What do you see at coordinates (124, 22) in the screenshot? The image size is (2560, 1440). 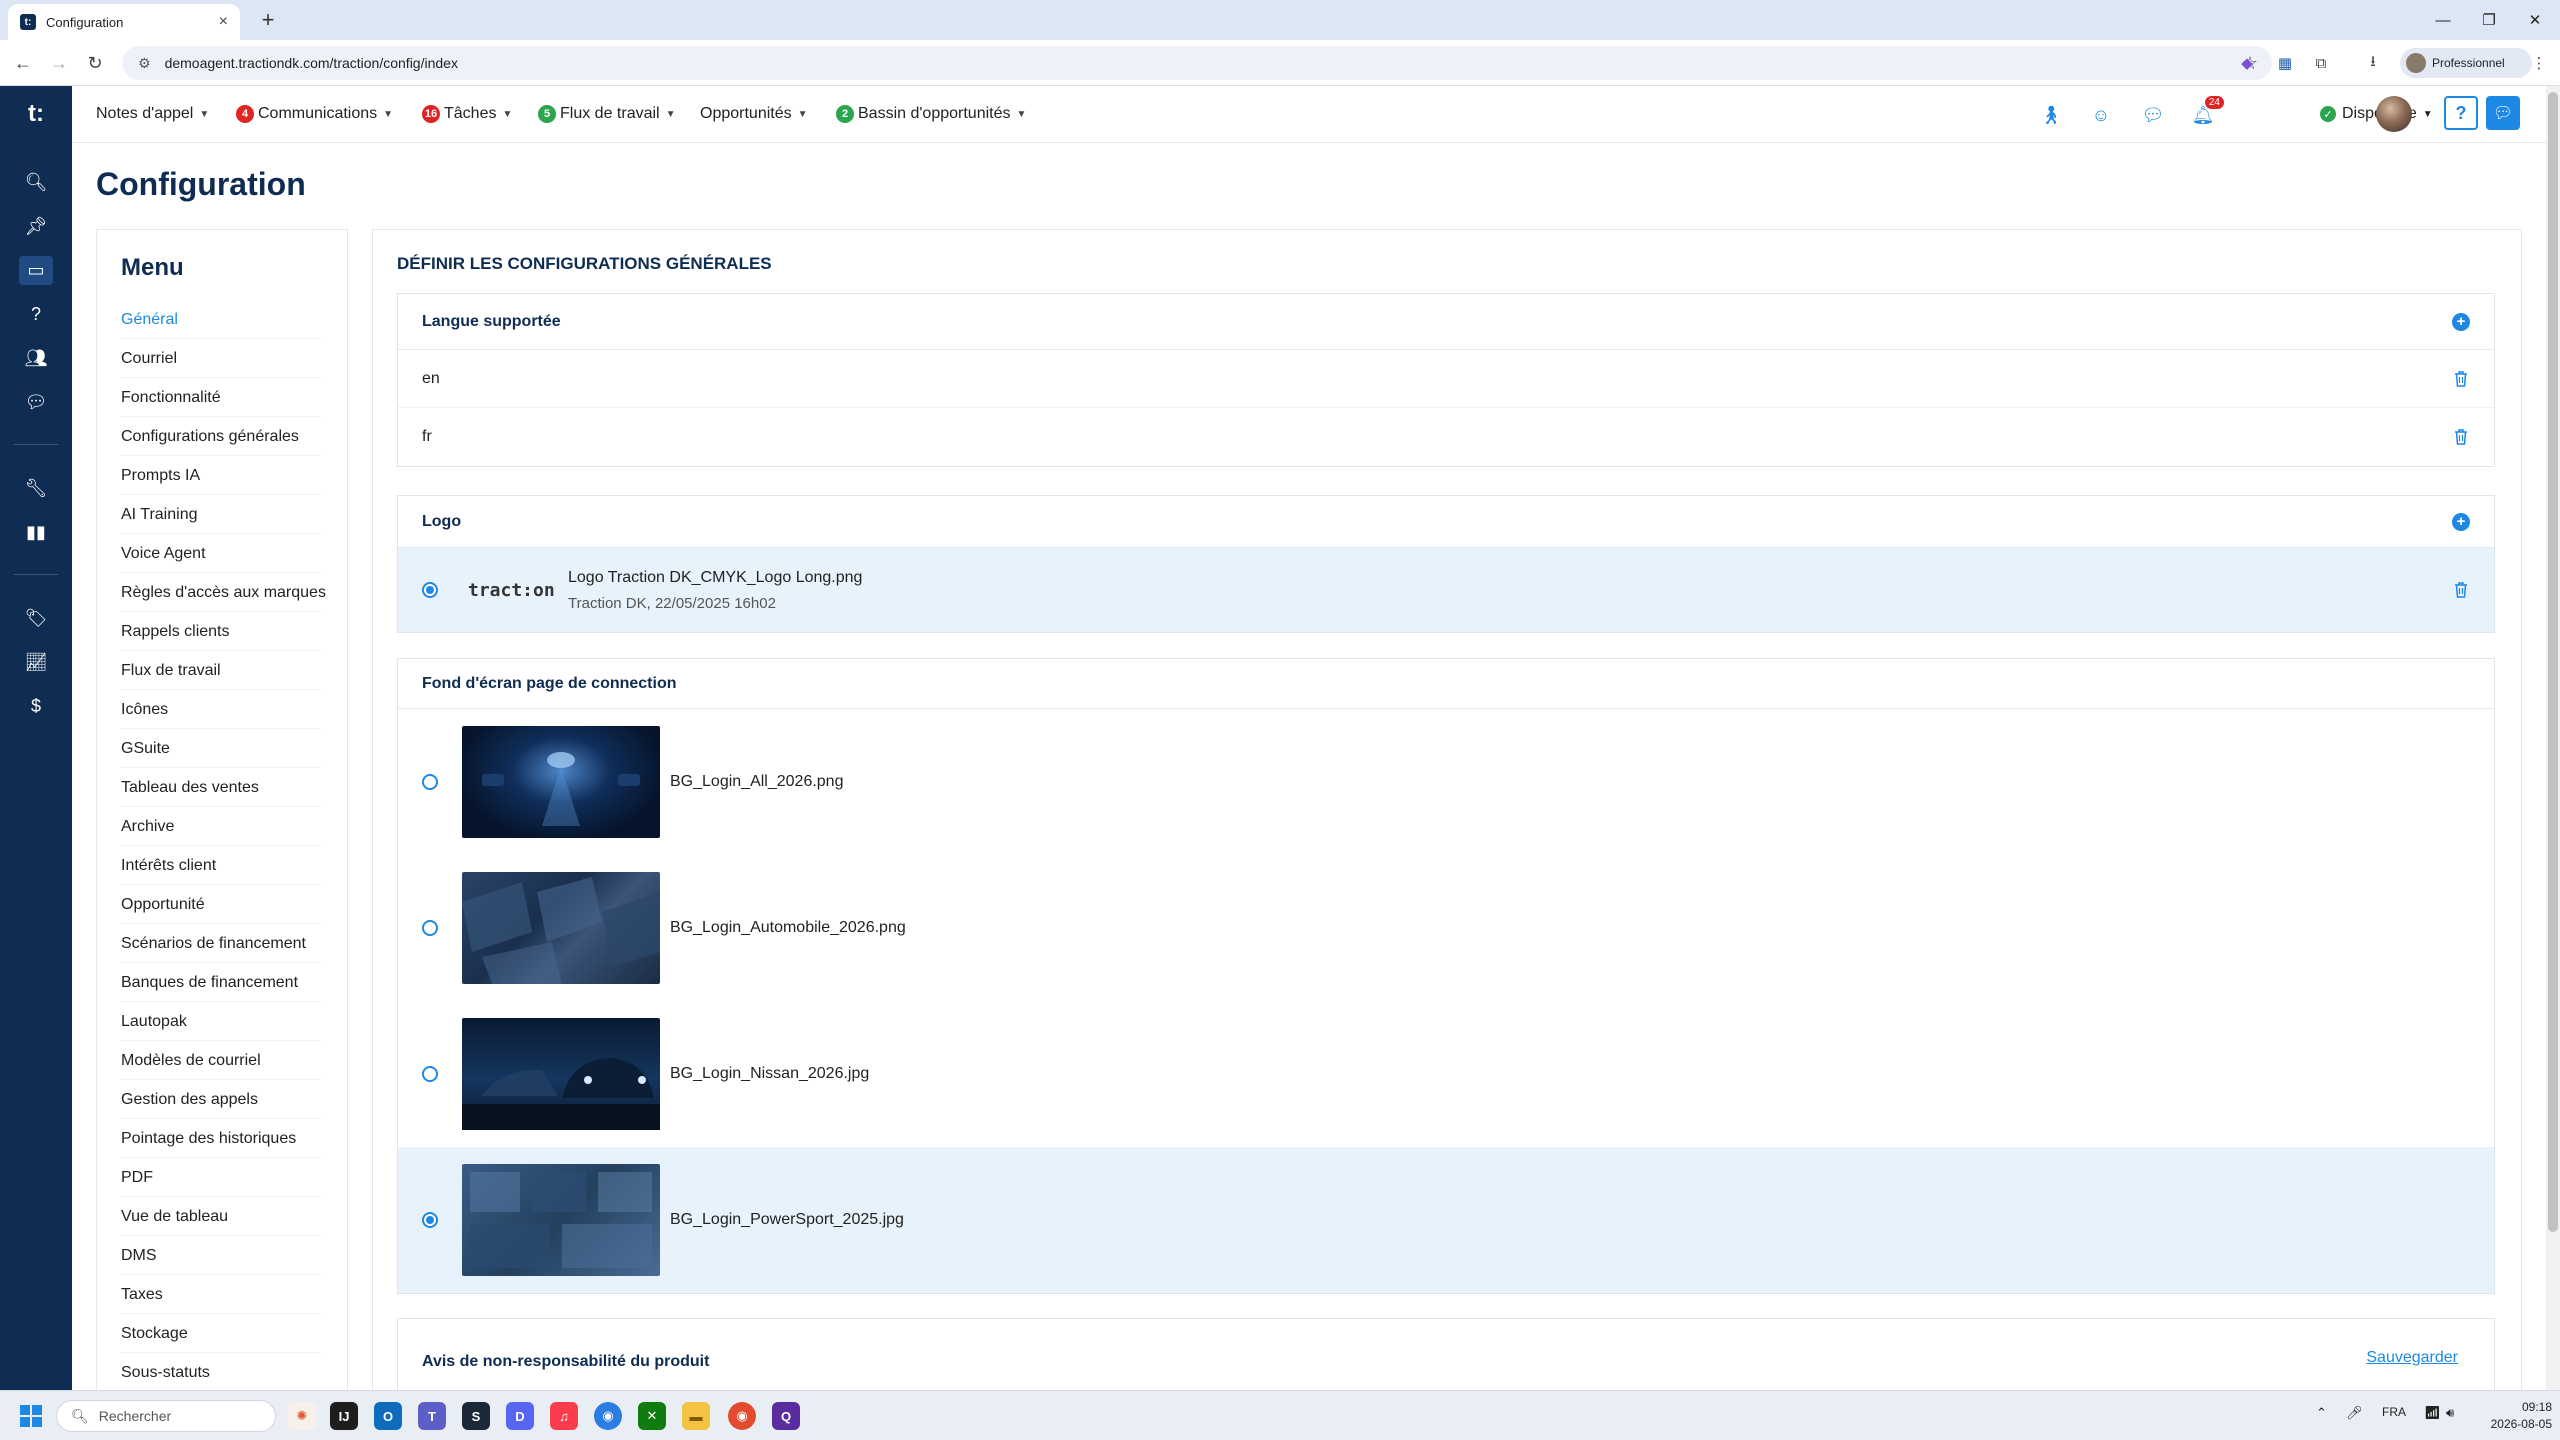 I see `browser-tab: t: Configuration ×` at bounding box center [124, 22].